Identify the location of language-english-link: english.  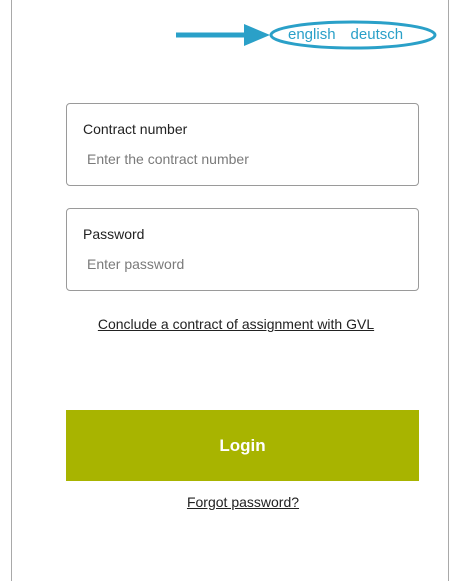
(312, 35).